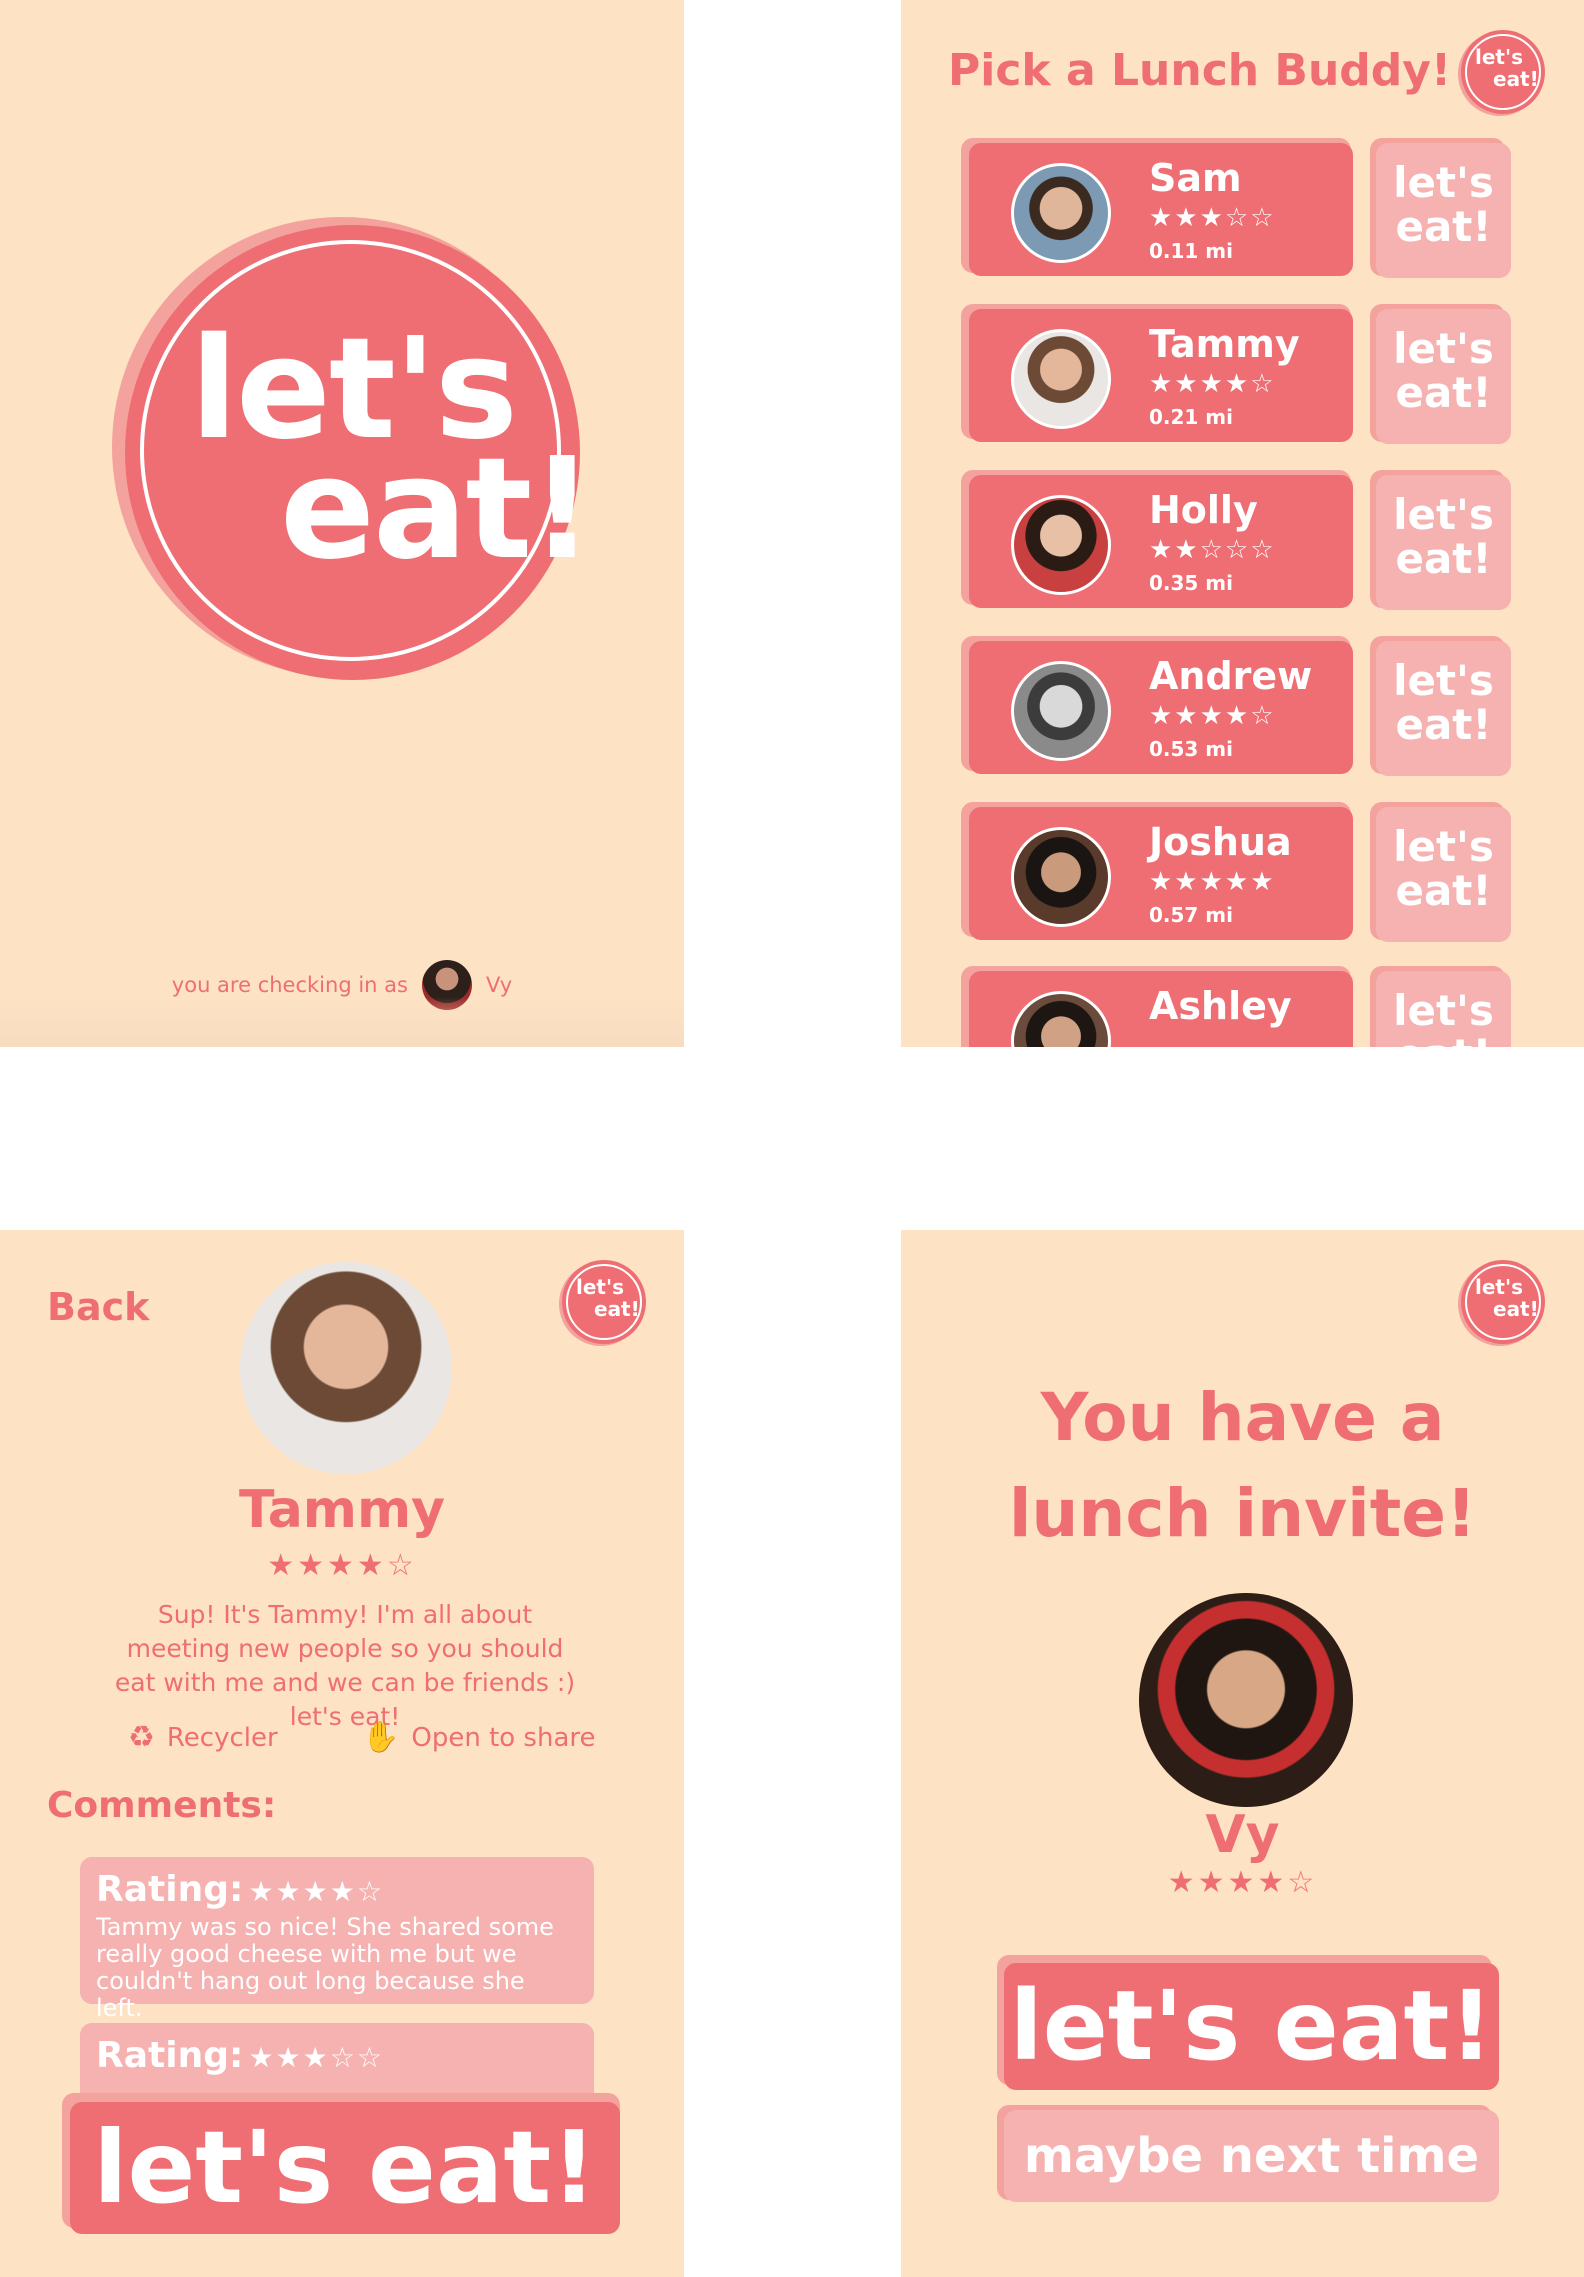  What do you see at coordinates (1224, 344) in the screenshot?
I see `buddy-name: Tammy` at bounding box center [1224, 344].